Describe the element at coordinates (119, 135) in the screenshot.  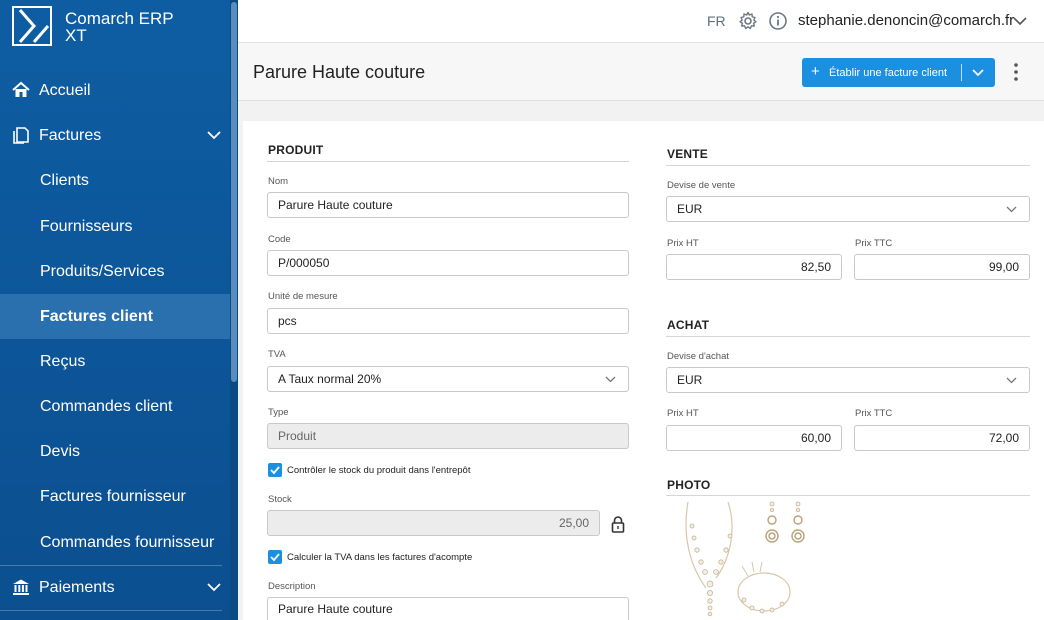
I see `sidebar-item-factures: Factures` at that location.